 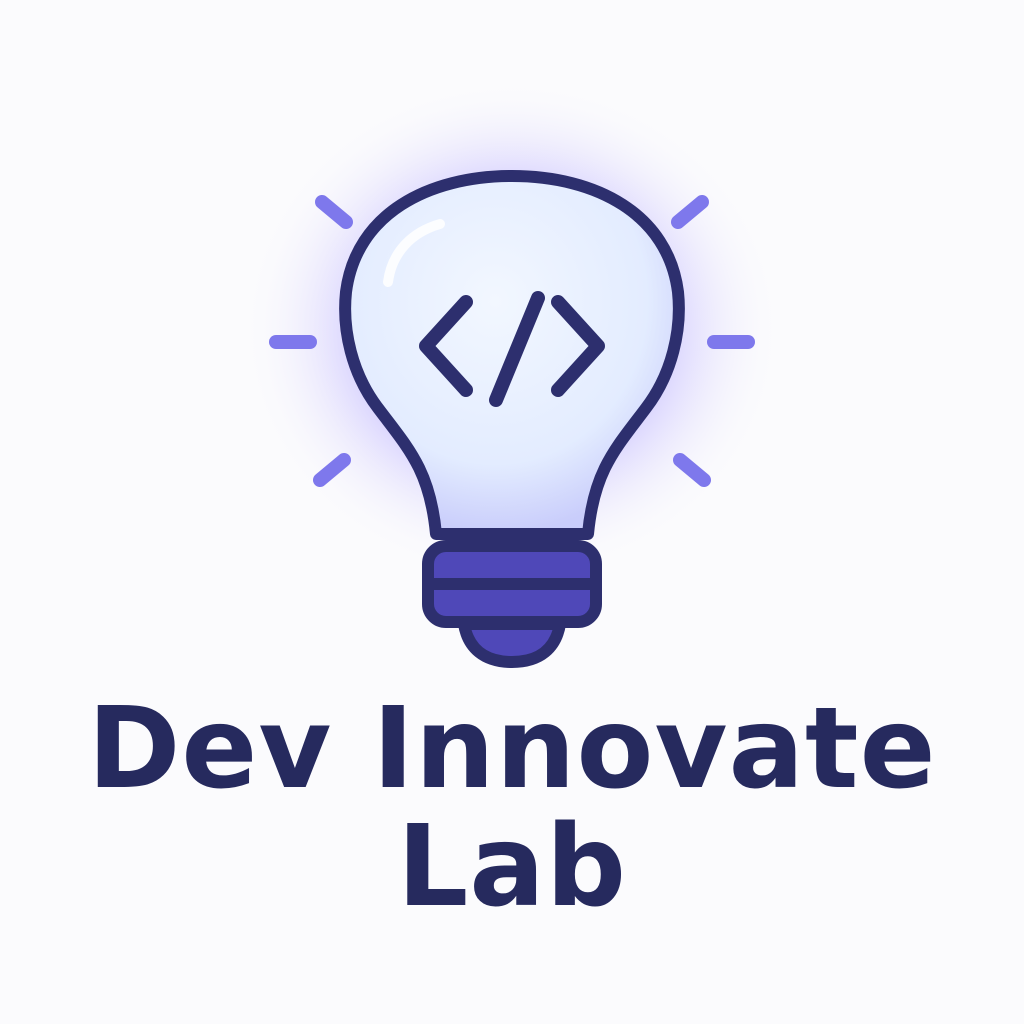 I want to click on brand-name-line-1: Dev Innovate, so click(x=512, y=749).